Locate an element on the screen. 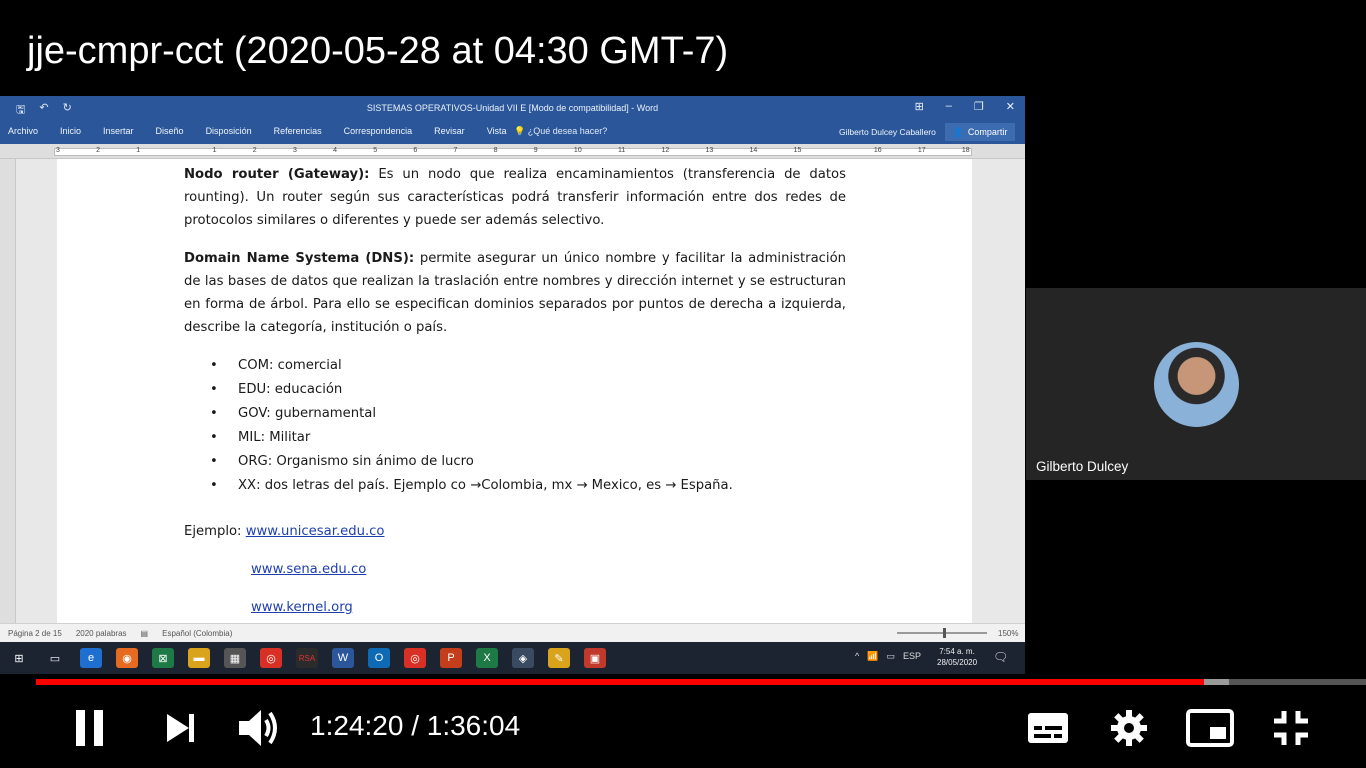 This screenshot has width=1366, height=768. subtitles-button is located at coordinates (1048, 728).